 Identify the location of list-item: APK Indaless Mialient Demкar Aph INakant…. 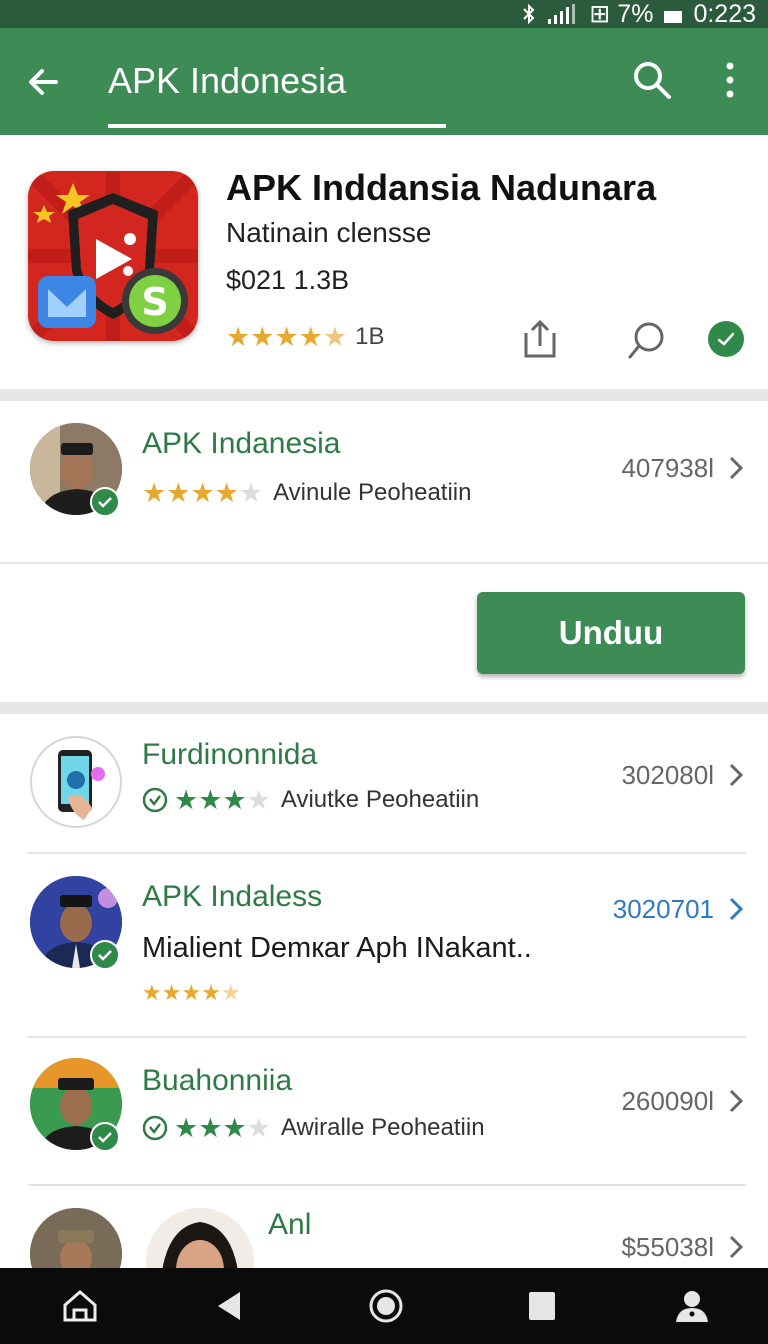
(384, 945).